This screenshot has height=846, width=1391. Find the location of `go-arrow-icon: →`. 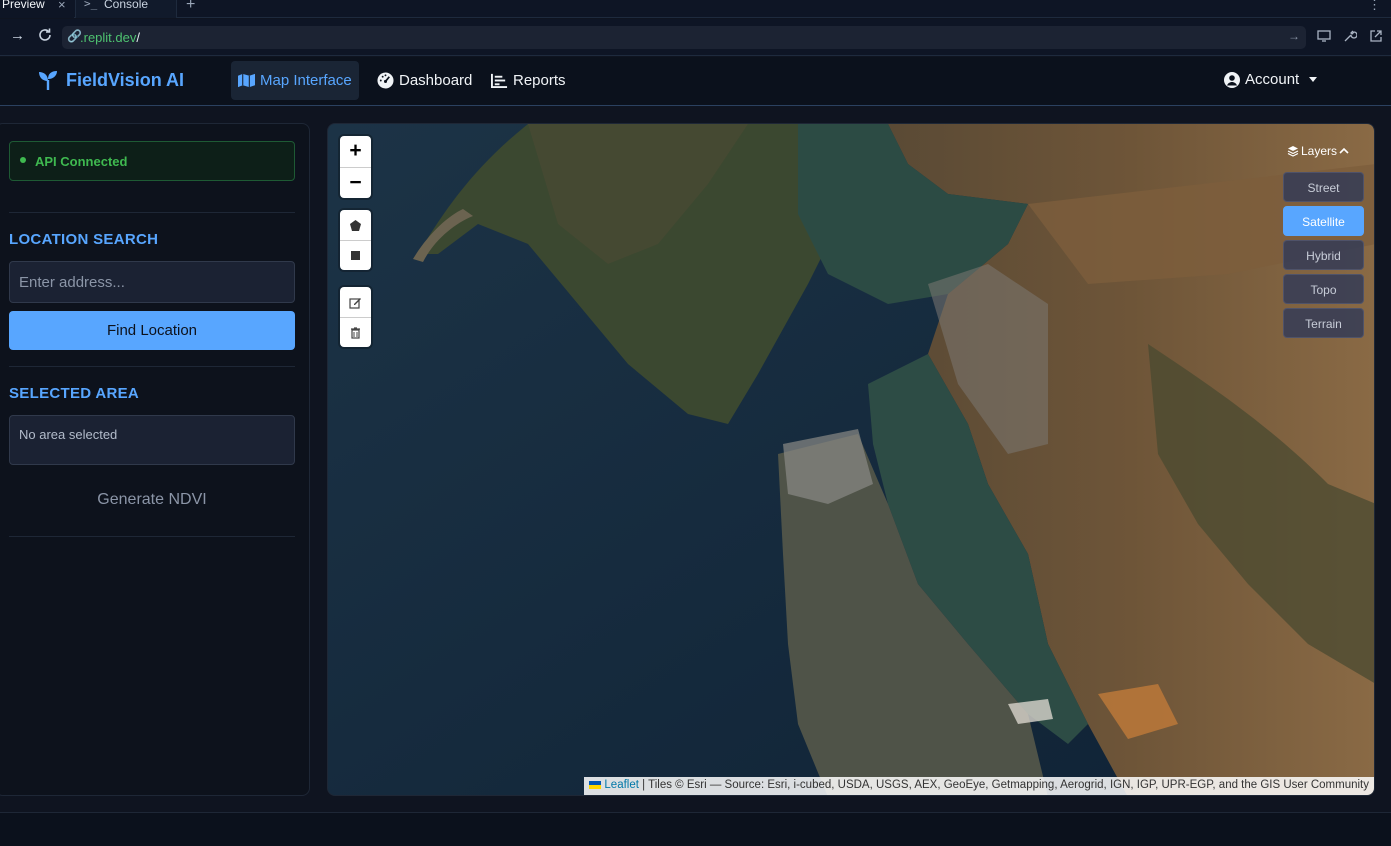

go-arrow-icon: → is located at coordinates (1294, 36).